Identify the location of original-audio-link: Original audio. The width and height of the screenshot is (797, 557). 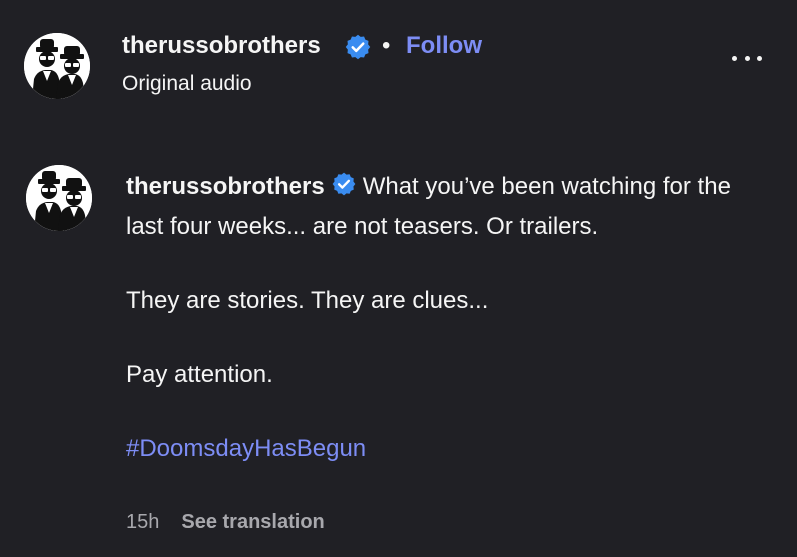
(187, 84).